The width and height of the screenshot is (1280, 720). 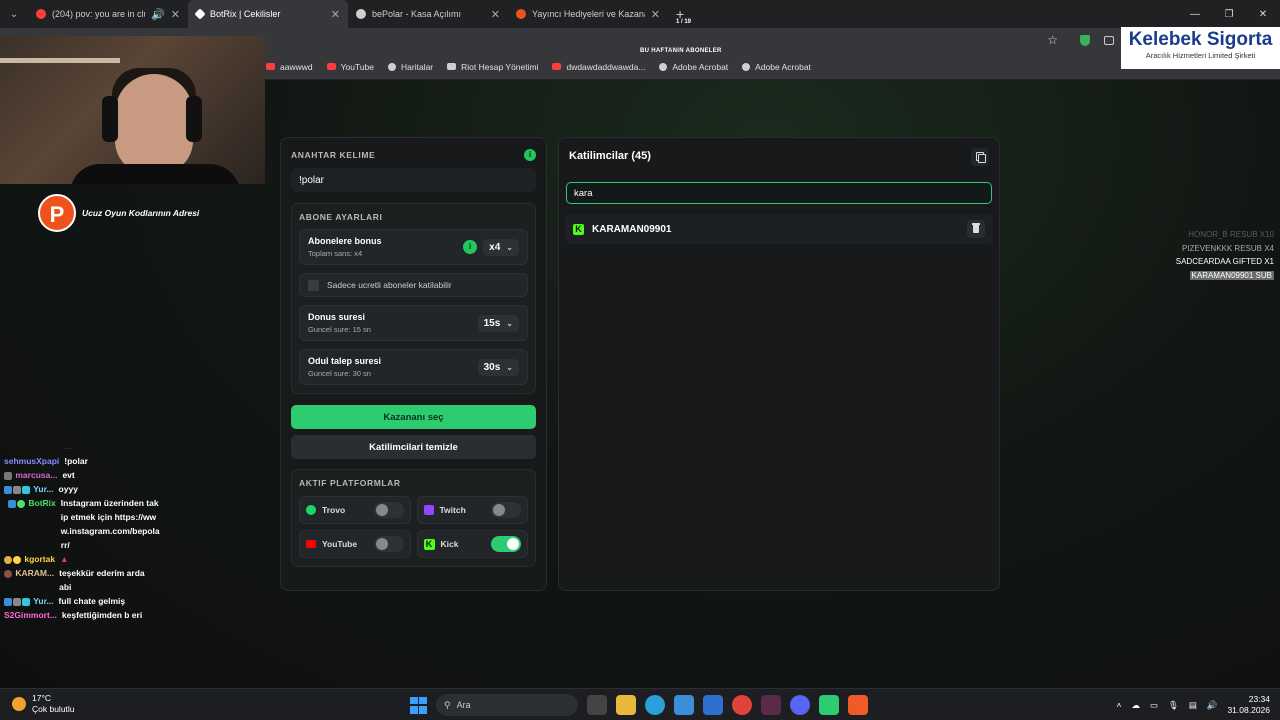 I want to click on mail-icon, so click(x=713, y=705).